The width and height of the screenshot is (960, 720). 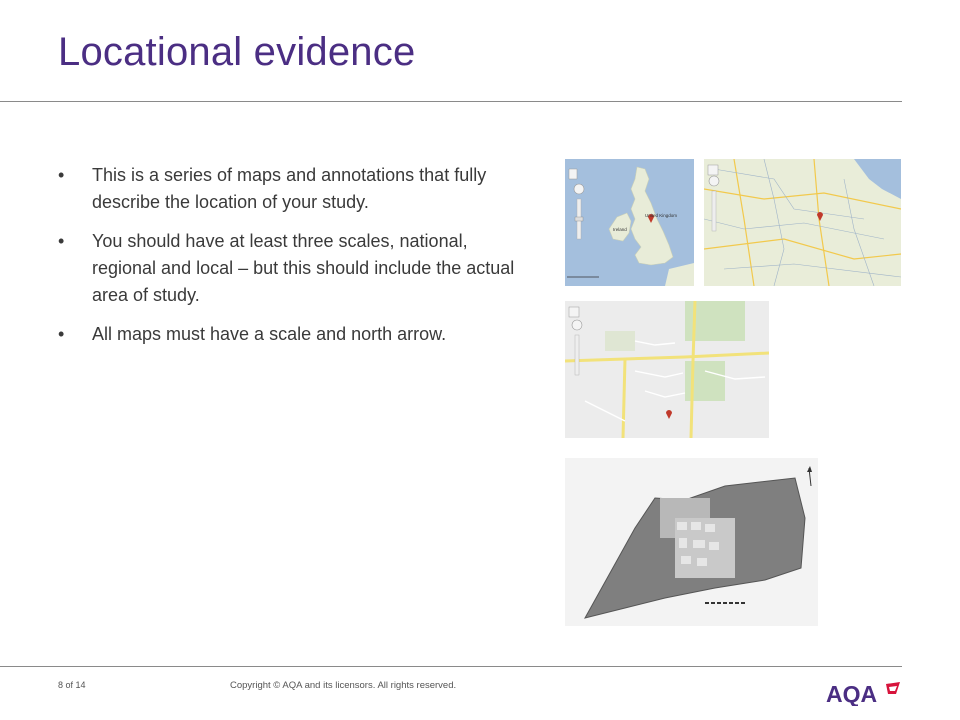 What do you see at coordinates (802, 222) in the screenshot?
I see `regional-map-image` at bounding box center [802, 222].